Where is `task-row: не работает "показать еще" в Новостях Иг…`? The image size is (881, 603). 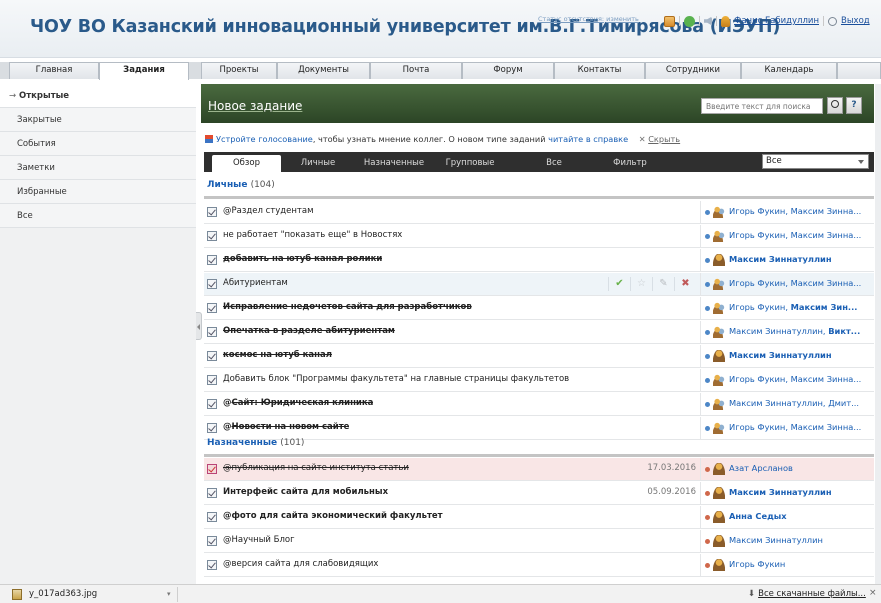
task-row: не работает "показать еще" в Новостях Иг… is located at coordinates (539, 236).